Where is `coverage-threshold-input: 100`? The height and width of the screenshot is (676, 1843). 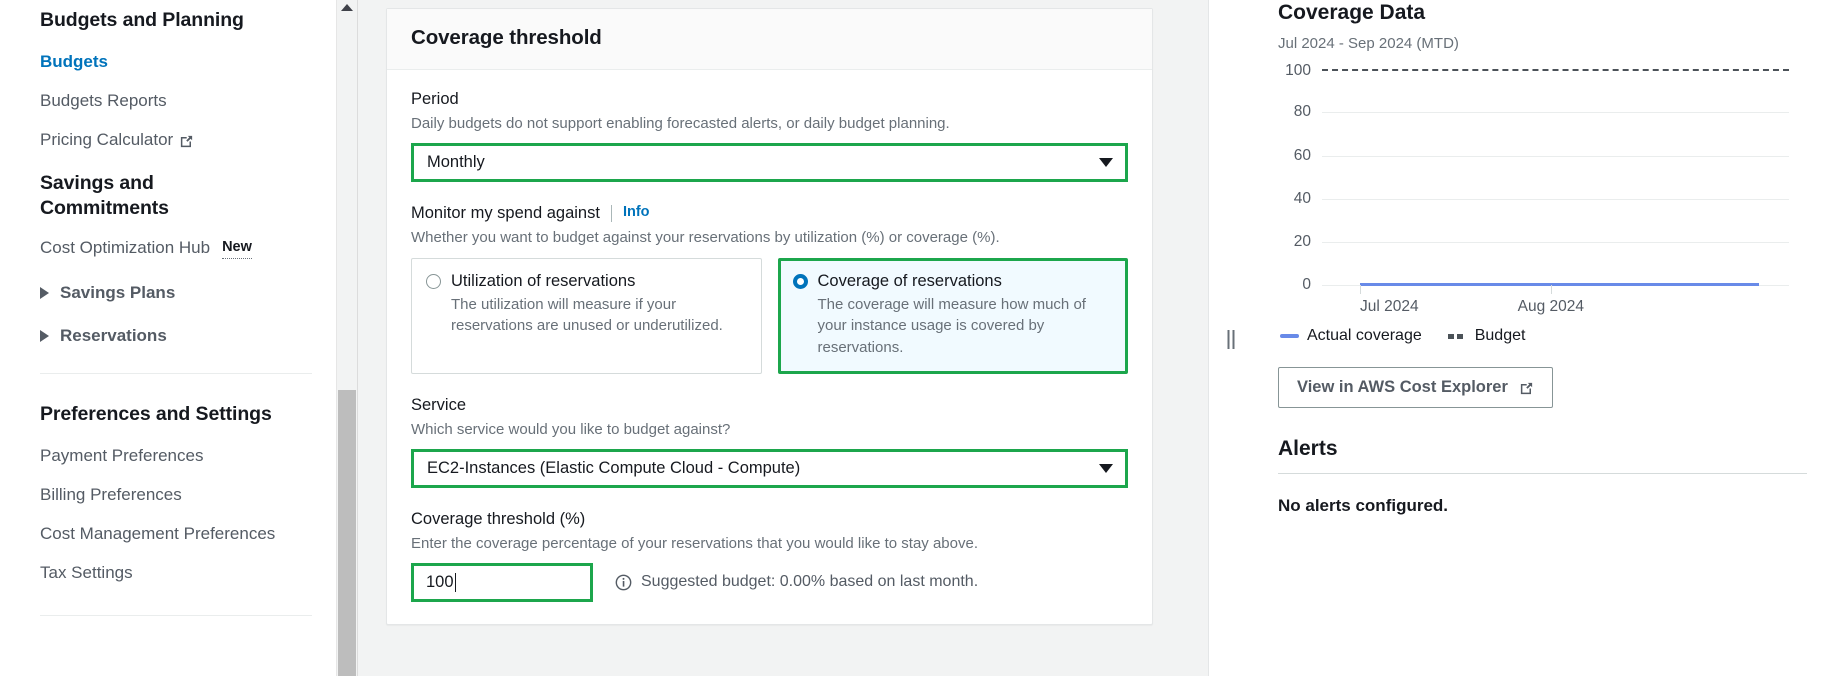 coverage-threshold-input: 100 is located at coordinates (502, 582).